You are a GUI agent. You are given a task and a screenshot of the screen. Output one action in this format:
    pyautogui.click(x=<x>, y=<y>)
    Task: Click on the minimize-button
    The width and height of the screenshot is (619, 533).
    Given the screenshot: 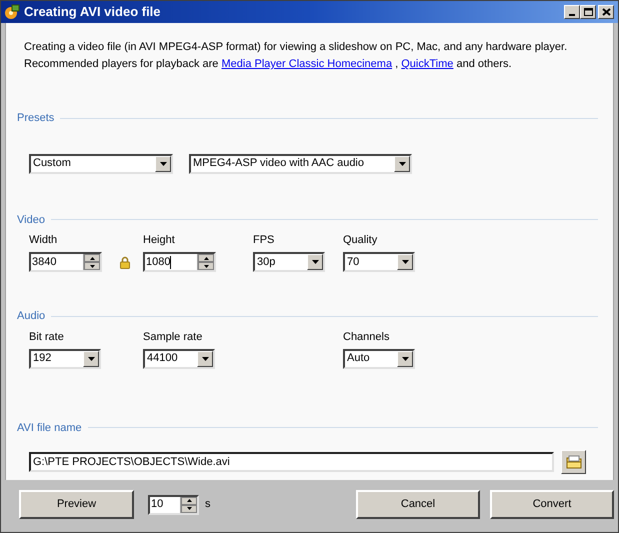 What is the action you would take?
    pyautogui.click(x=572, y=12)
    